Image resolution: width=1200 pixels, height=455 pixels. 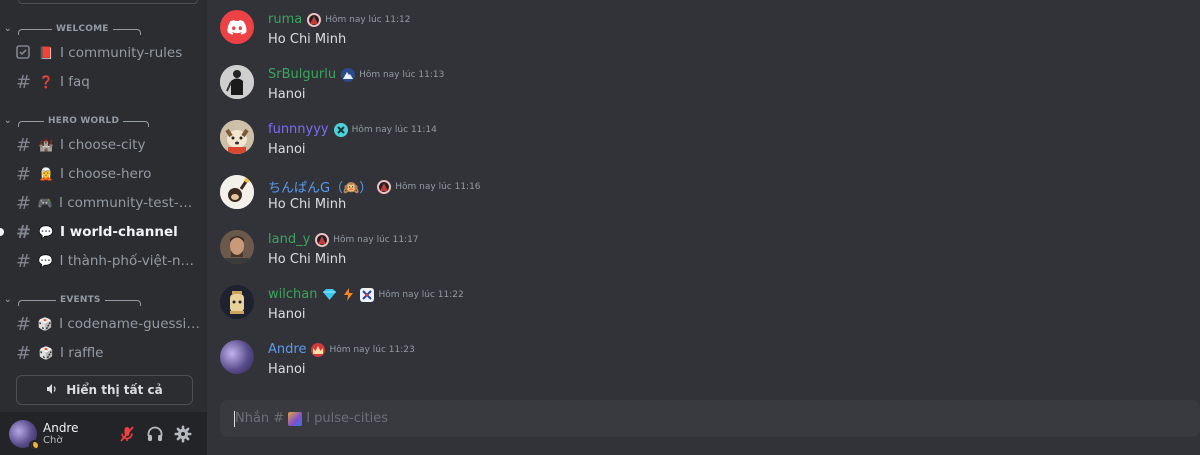 I want to click on hero-emoji-icon: 🧝, so click(x=46, y=174).